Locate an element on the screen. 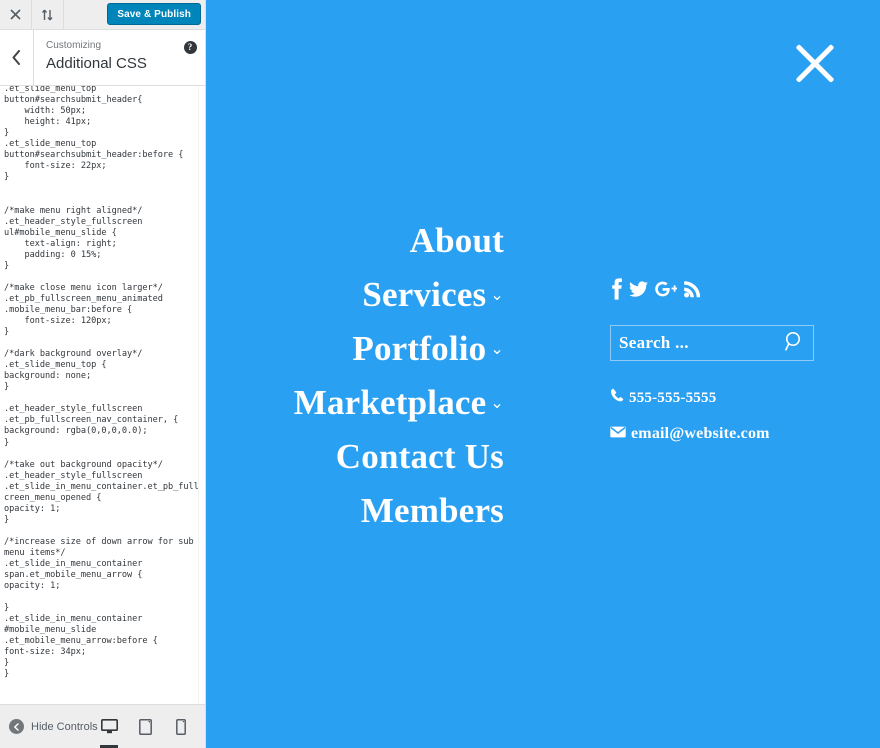 Image resolution: width=880 pixels, height=748 pixels. nav-item-marketplace: Marketplace ⌄ is located at coordinates (355, 403).